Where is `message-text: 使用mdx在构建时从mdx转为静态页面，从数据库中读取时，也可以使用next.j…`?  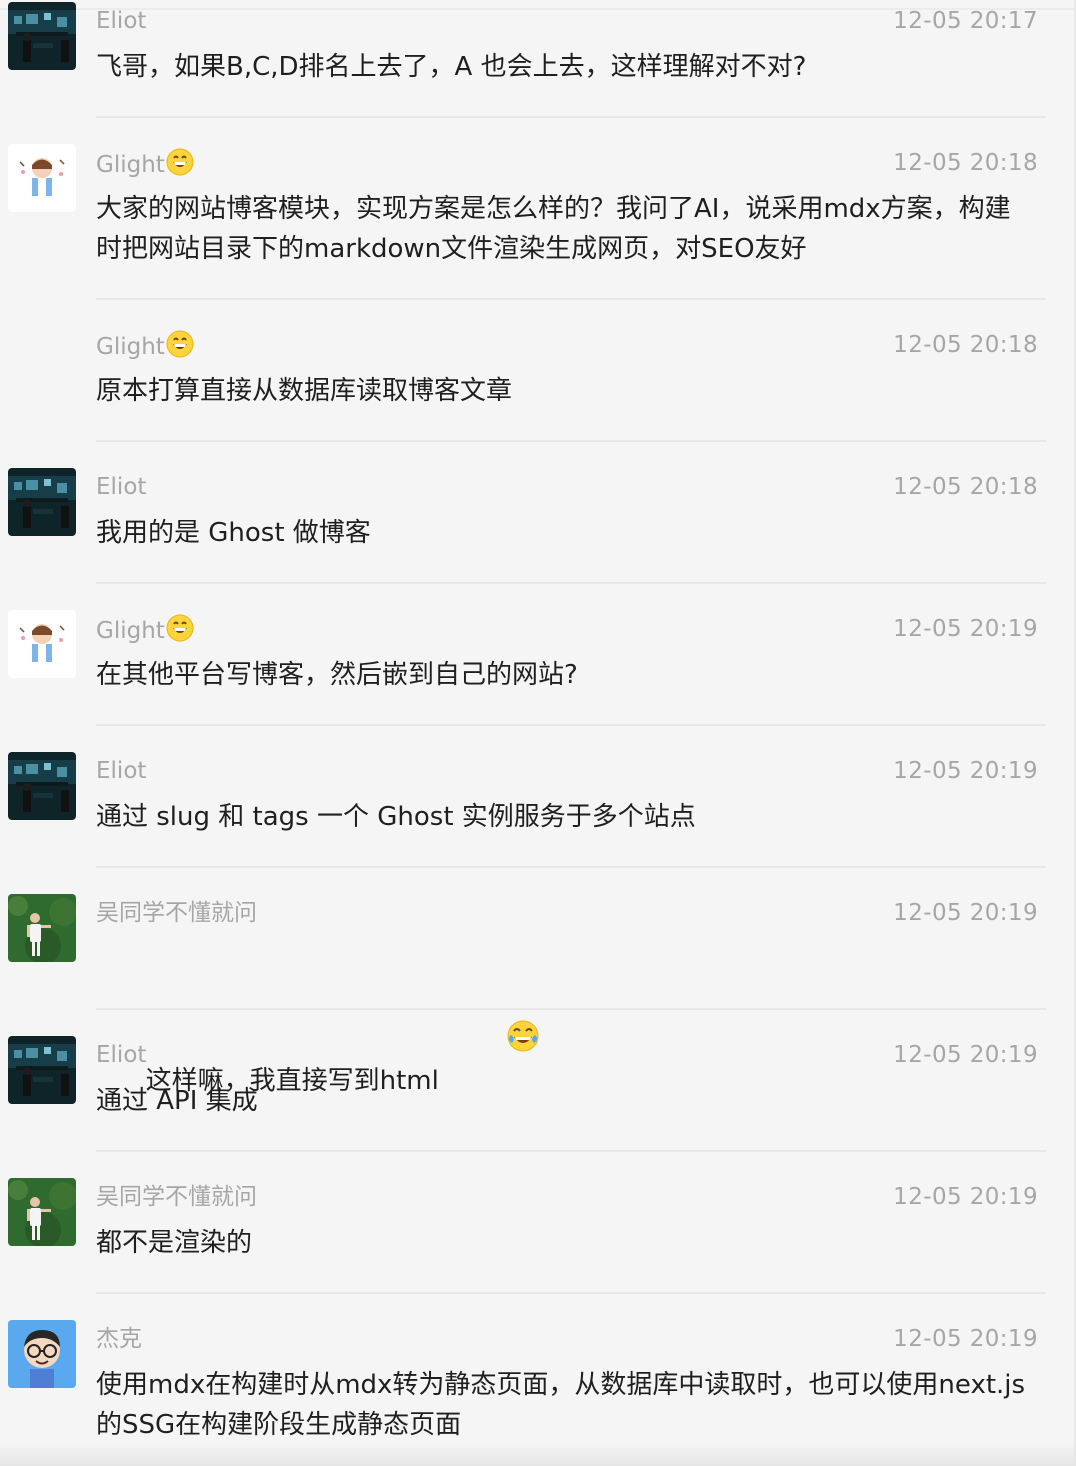 message-text: 使用mdx在构建时从mdx转为静态页面，从数据库中读取时，也可以使用next.j… is located at coordinates (561, 1405).